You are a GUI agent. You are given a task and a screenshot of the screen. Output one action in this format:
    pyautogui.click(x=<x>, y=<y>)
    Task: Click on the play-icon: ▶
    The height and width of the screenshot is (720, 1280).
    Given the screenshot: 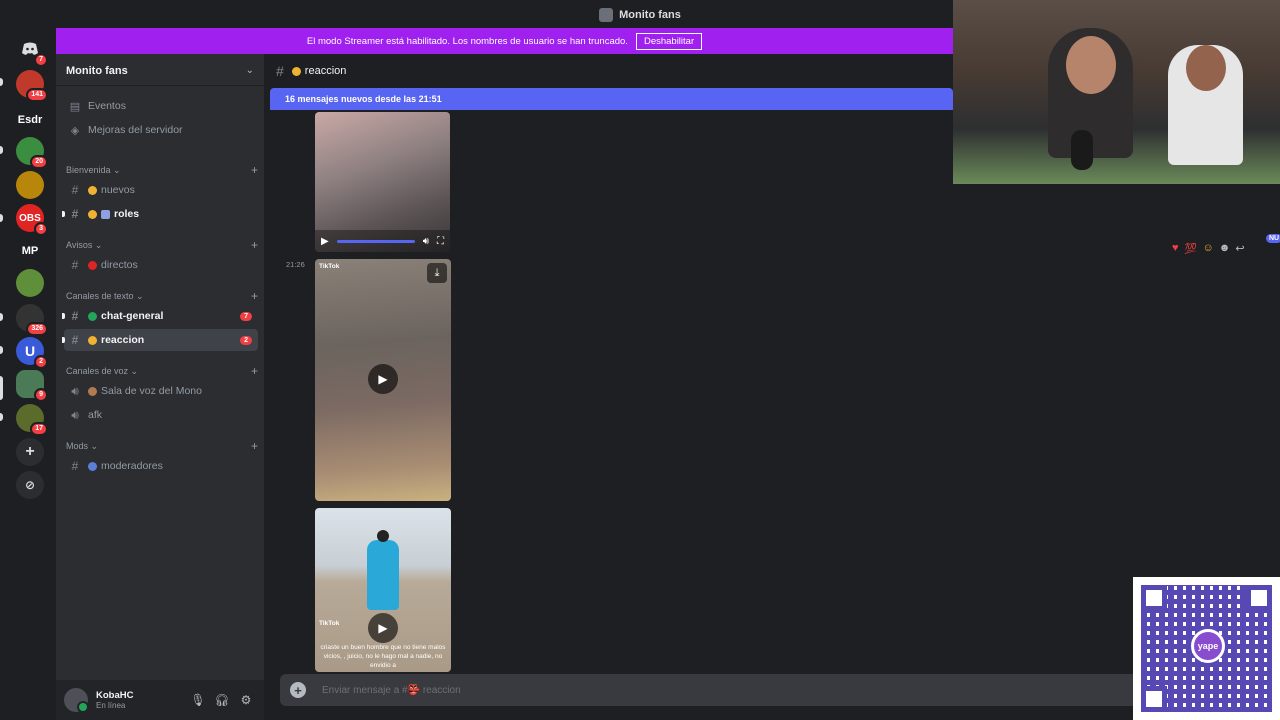 What is the action you would take?
    pyautogui.click(x=325, y=241)
    